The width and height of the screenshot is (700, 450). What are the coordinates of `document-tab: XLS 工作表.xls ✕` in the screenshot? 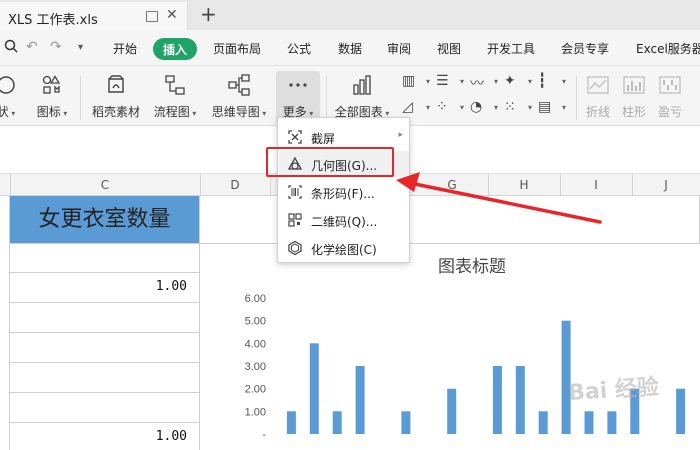 It's located at (94, 16).